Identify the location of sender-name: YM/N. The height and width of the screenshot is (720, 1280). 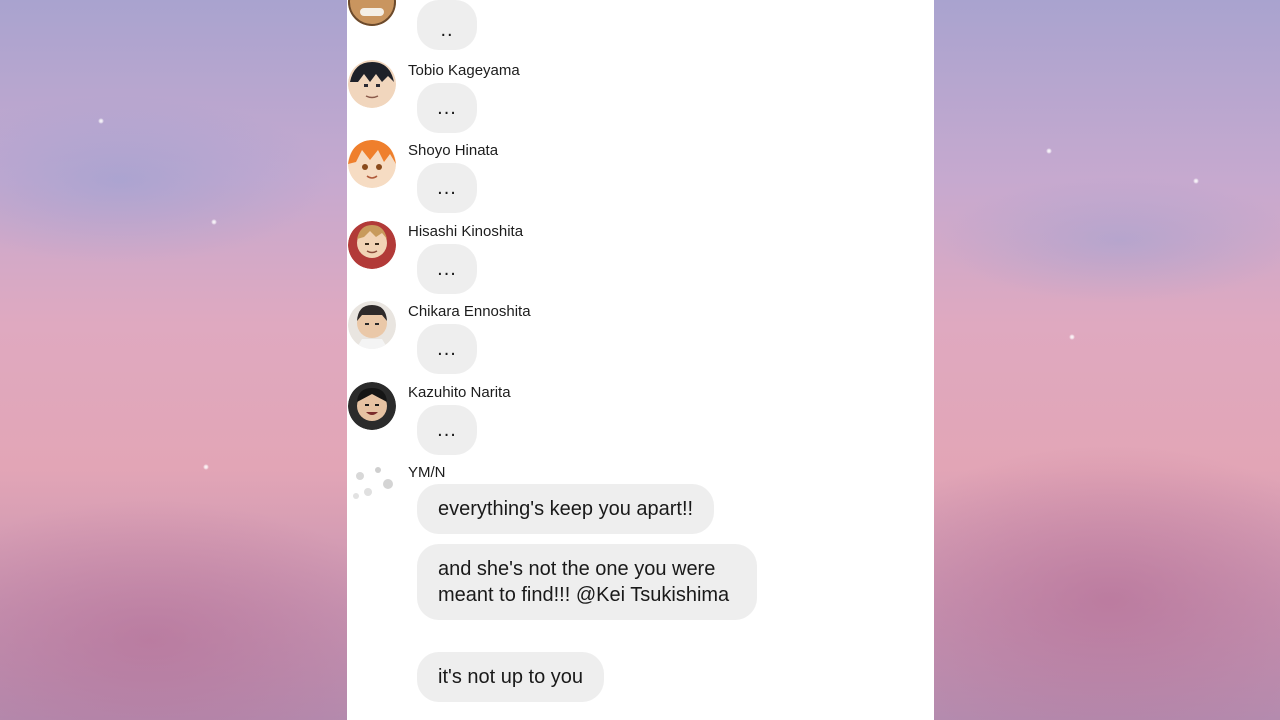
(427, 472).